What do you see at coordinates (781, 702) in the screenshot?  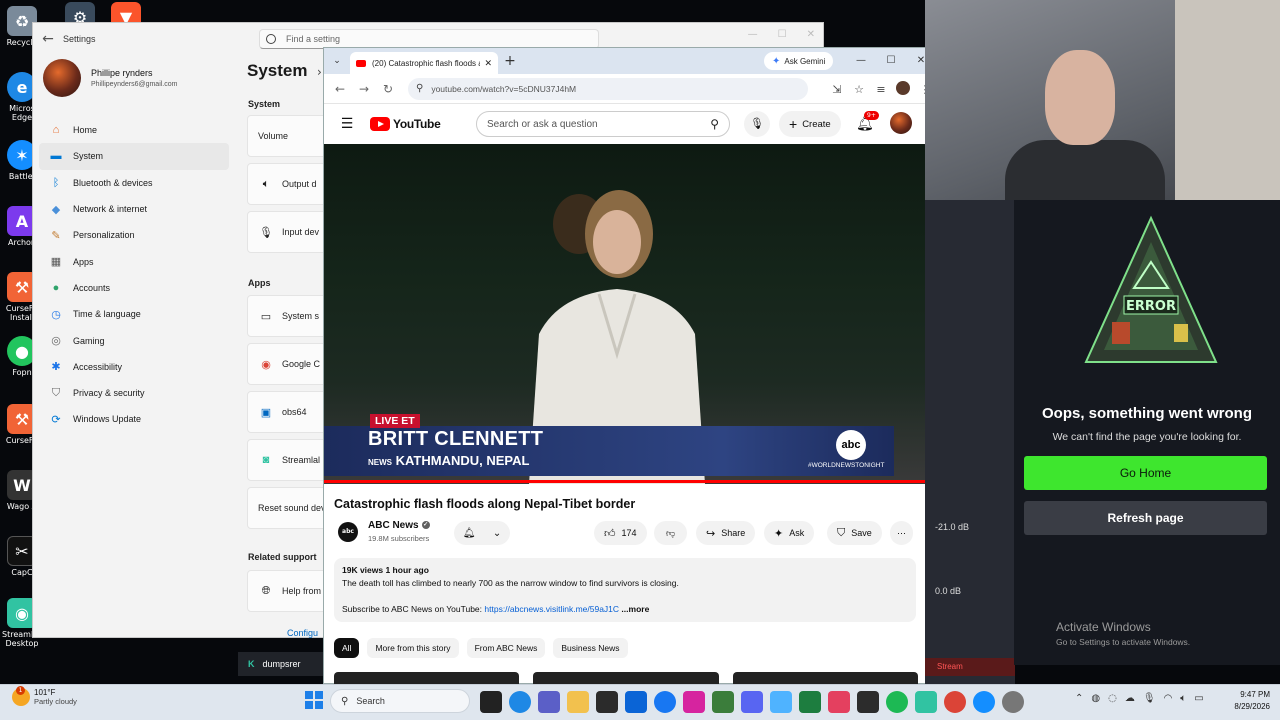 I see `onedrive-icon` at bounding box center [781, 702].